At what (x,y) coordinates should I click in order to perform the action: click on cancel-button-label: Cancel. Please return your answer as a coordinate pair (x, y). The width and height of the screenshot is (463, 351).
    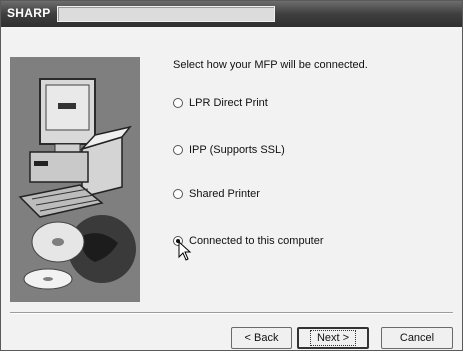
    Looking at the image, I should click on (417, 338).